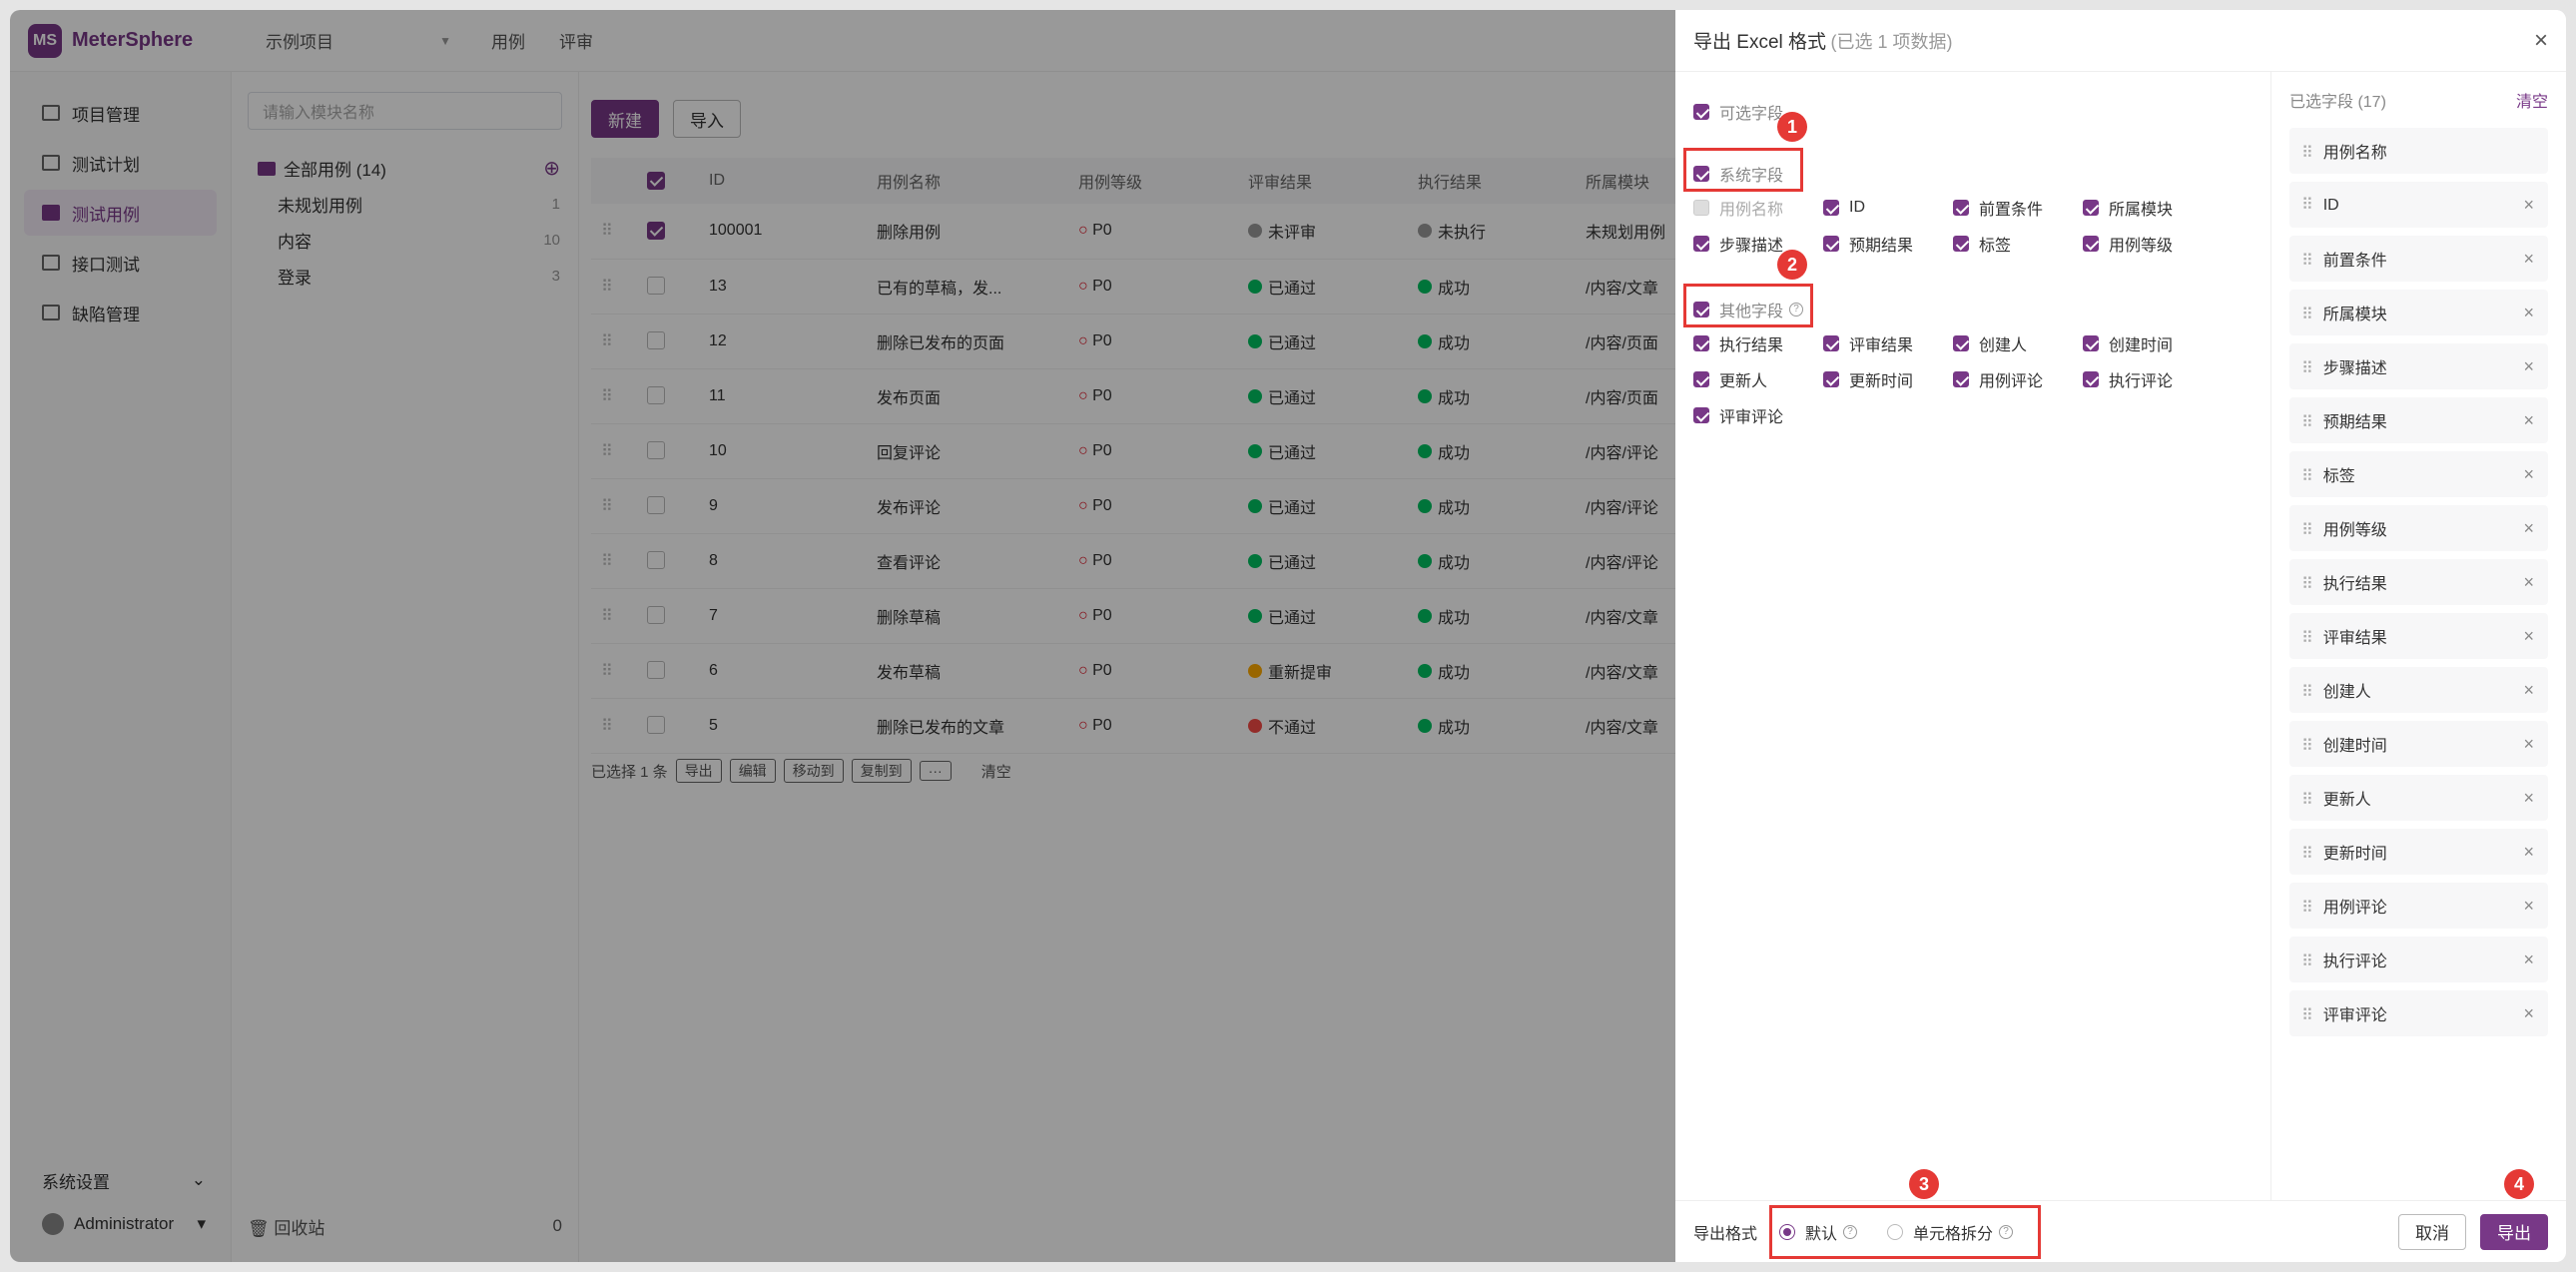  What do you see at coordinates (1738, 112) in the screenshot?
I see `optional-fields-checkbox: 可选字段` at bounding box center [1738, 112].